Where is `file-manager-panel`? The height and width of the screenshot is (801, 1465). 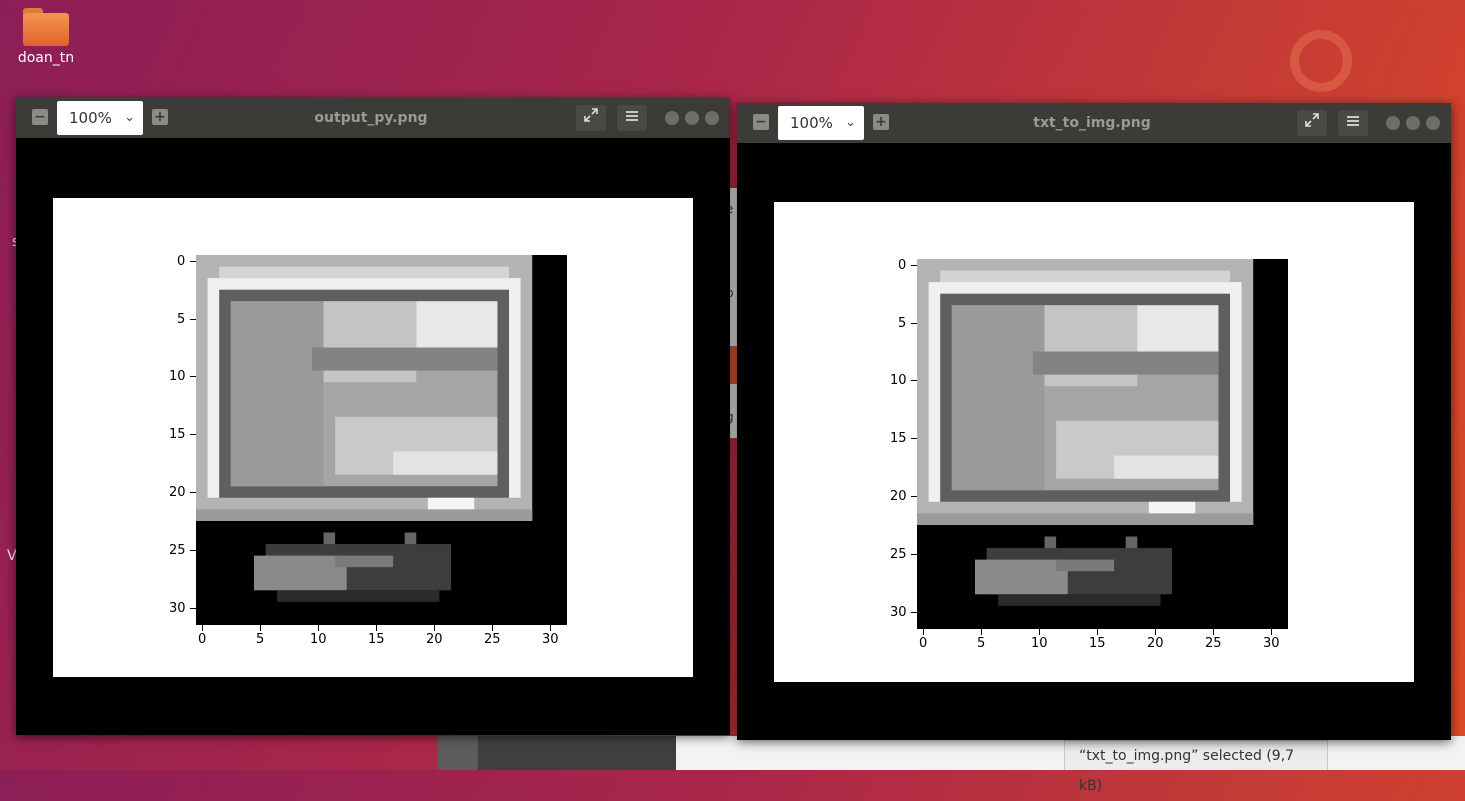 file-manager-panel is located at coordinates (577, 753).